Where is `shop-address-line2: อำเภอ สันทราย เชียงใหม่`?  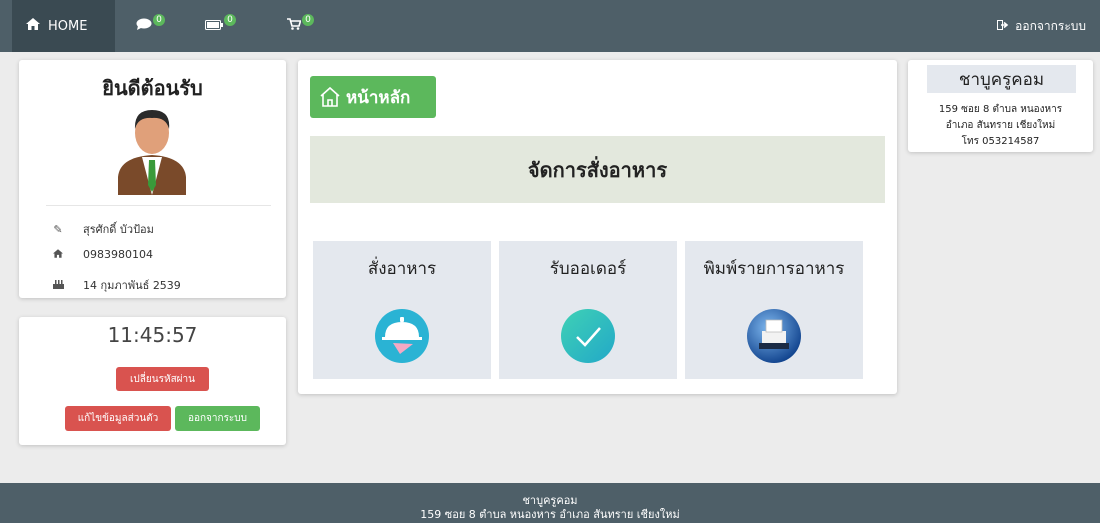 shop-address-line2: อำเภอ สันทราย เชียงใหม่ is located at coordinates (1000, 125).